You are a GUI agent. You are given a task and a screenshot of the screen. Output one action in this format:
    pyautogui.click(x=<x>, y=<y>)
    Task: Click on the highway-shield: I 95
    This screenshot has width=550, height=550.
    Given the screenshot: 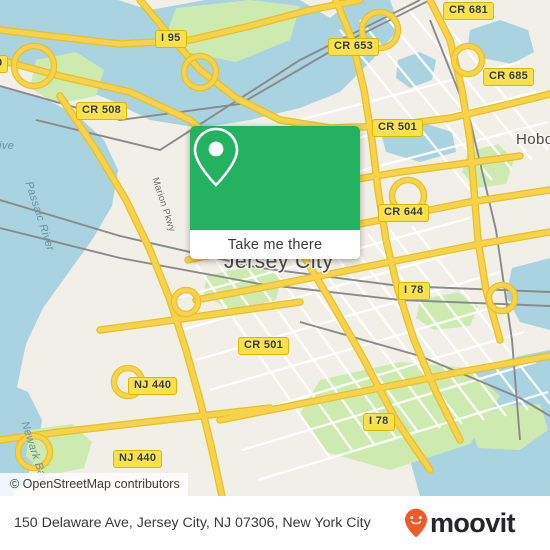 What is the action you would take?
    pyautogui.click(x=171, y=39)
    